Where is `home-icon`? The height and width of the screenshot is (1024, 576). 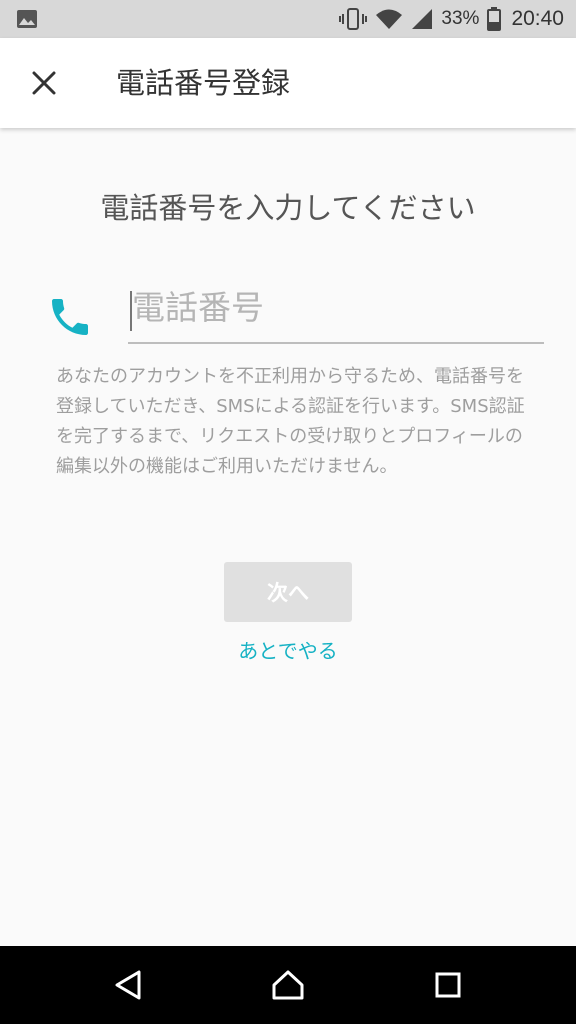
home-icon is located at coordinates (288, 985).